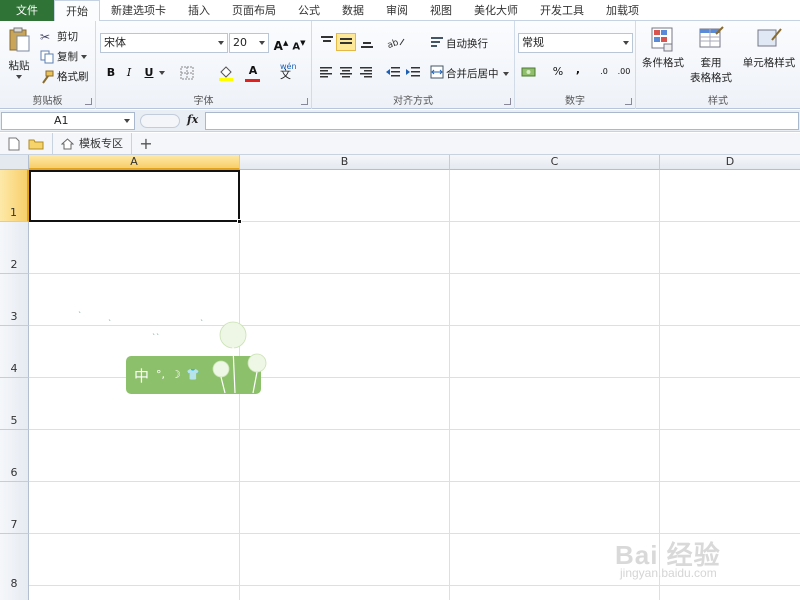 The image size is (800, 600). I want to click on border-icon, so click(187, 73).